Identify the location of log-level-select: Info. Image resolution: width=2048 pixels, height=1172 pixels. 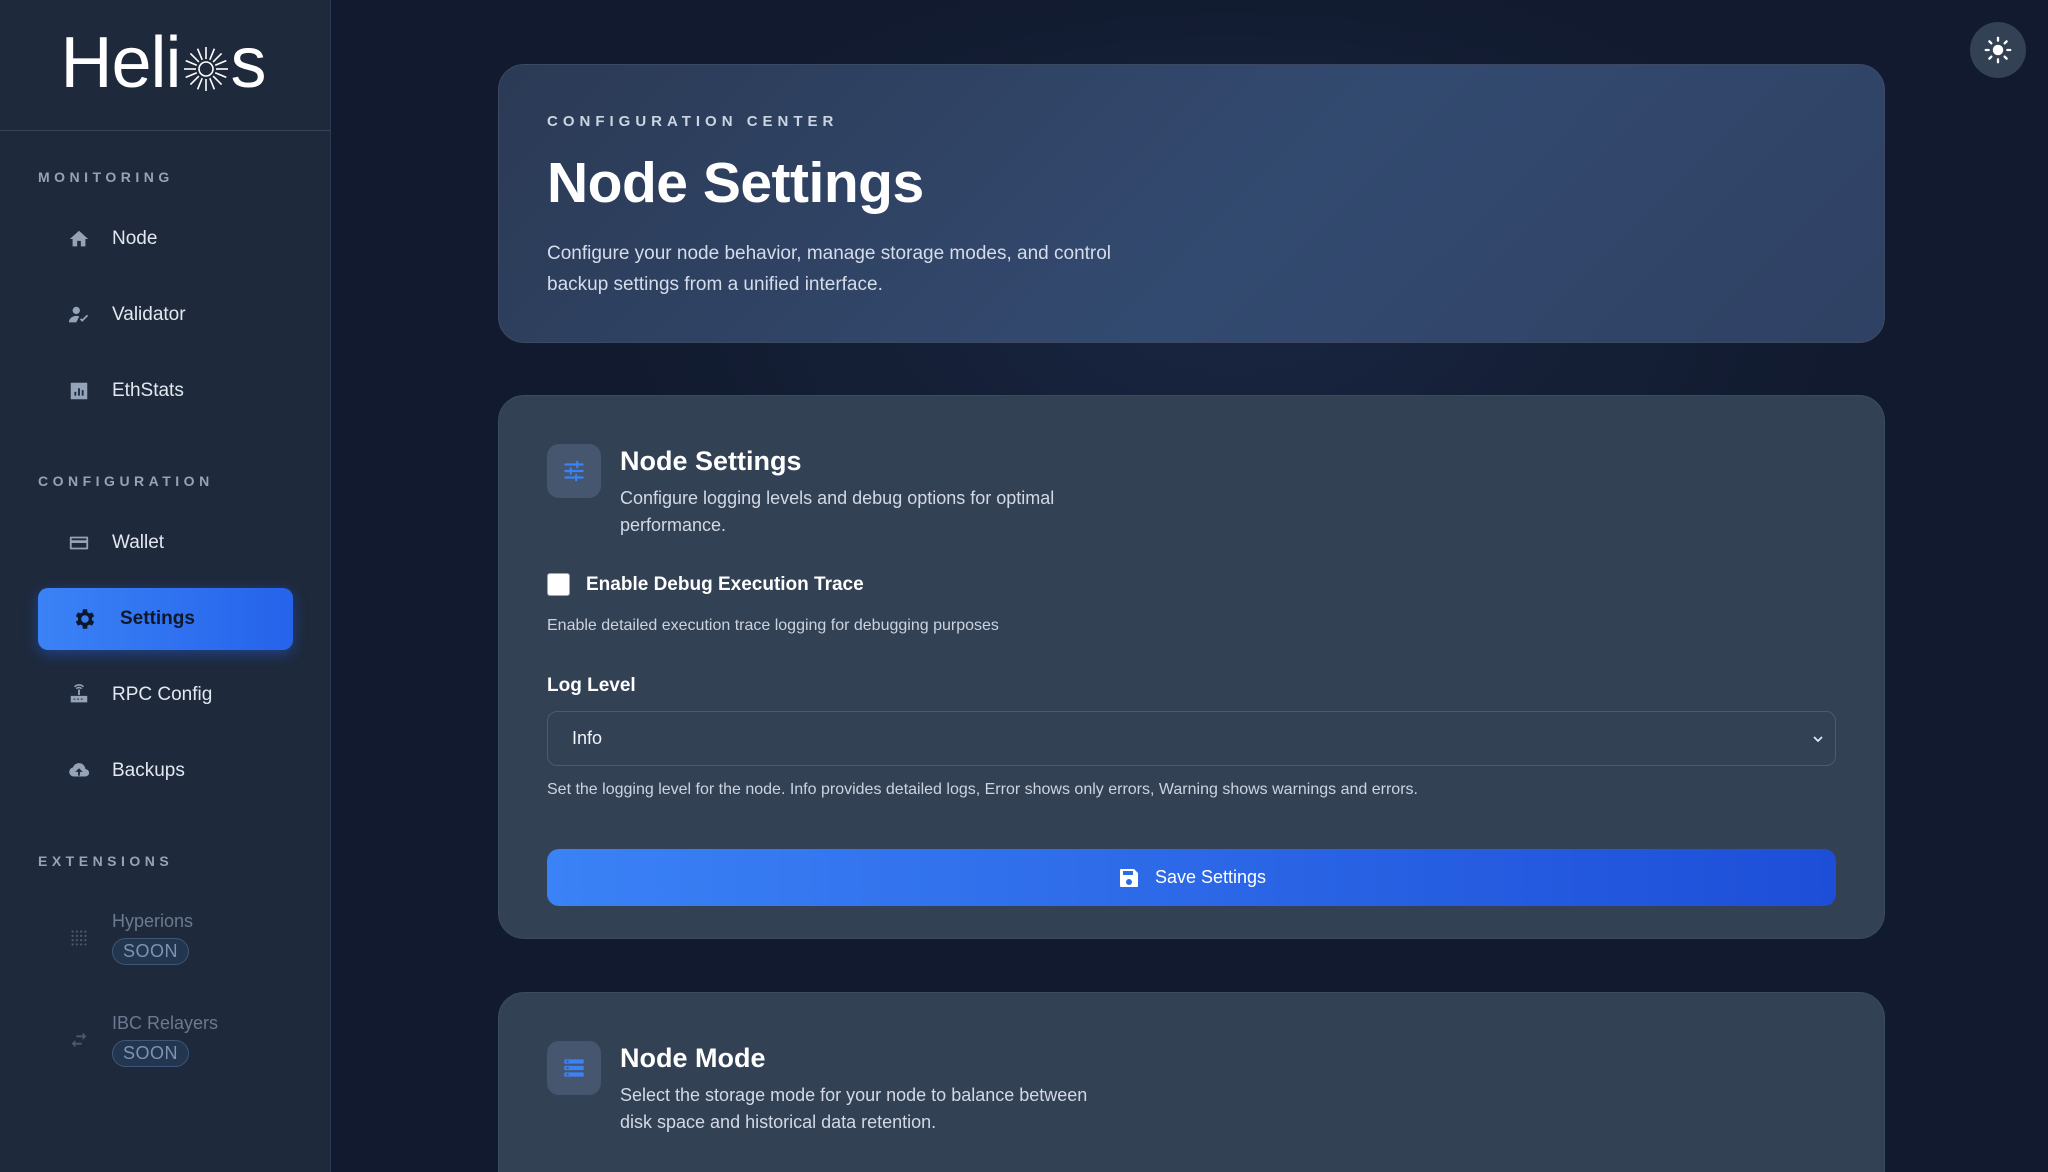
(1191, 738).